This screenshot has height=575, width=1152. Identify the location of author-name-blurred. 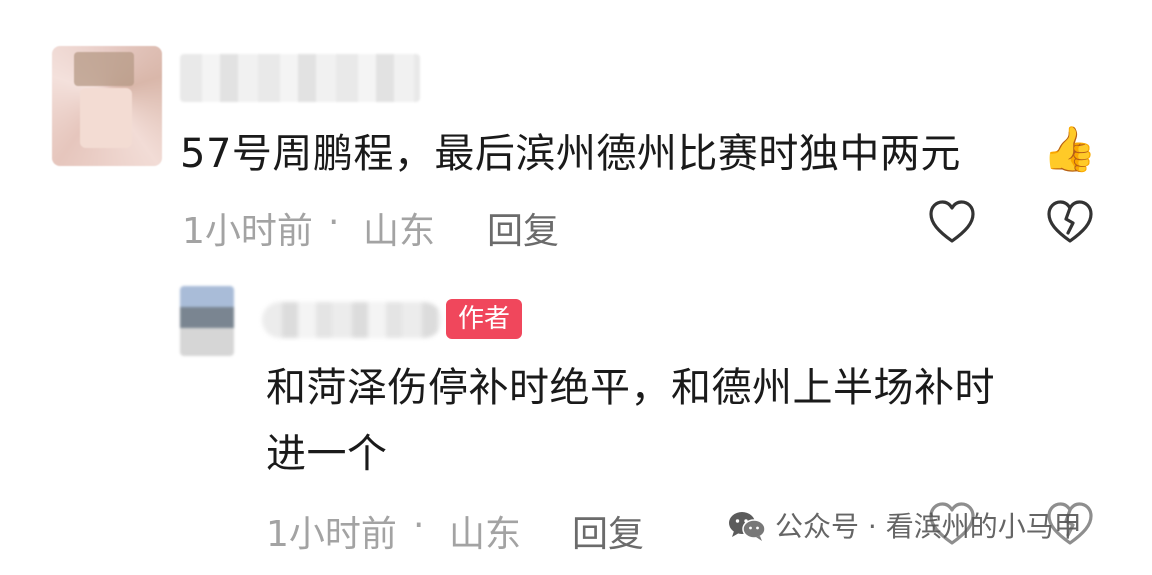
(352, 320).